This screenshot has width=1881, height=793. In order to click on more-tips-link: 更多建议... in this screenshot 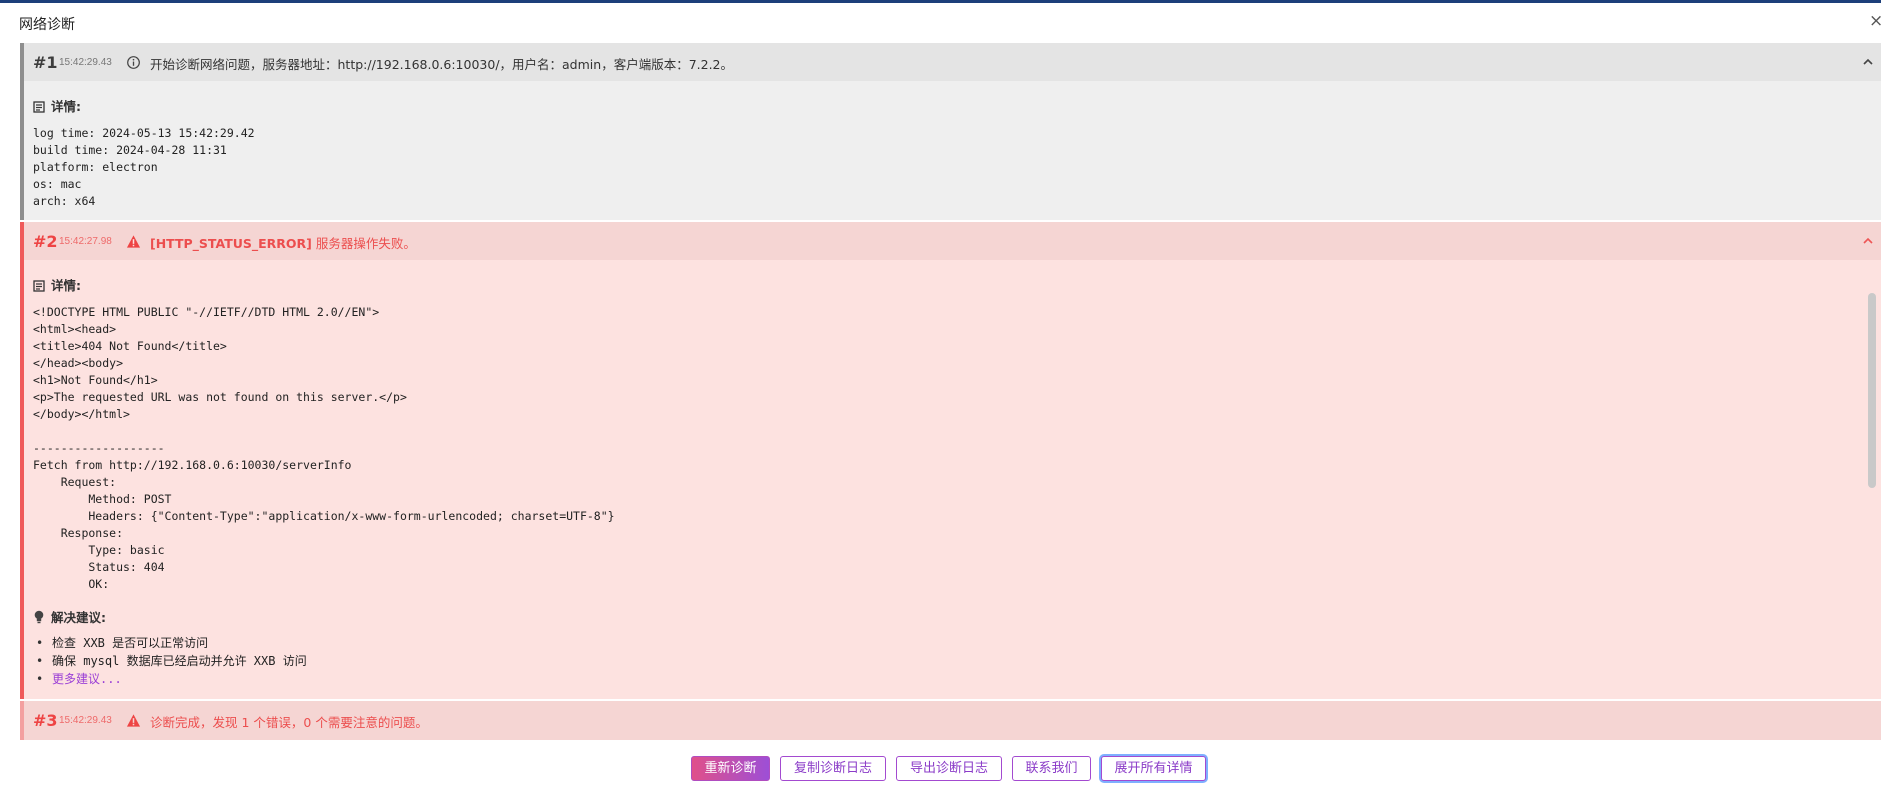, I will do `click(170, 679)`.